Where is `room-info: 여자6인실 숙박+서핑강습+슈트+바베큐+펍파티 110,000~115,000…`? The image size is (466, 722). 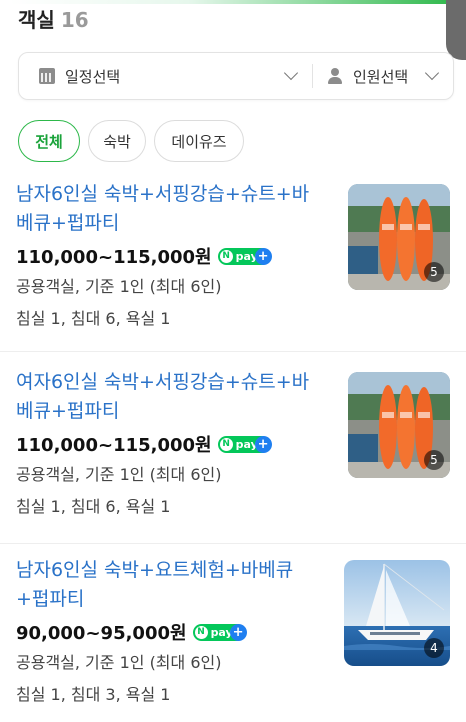
room-info: 여자6인실 숙박+서핑강습+슈트+바베큐+펍파티 110,000~115,000… is located at coordinates (171, 445).